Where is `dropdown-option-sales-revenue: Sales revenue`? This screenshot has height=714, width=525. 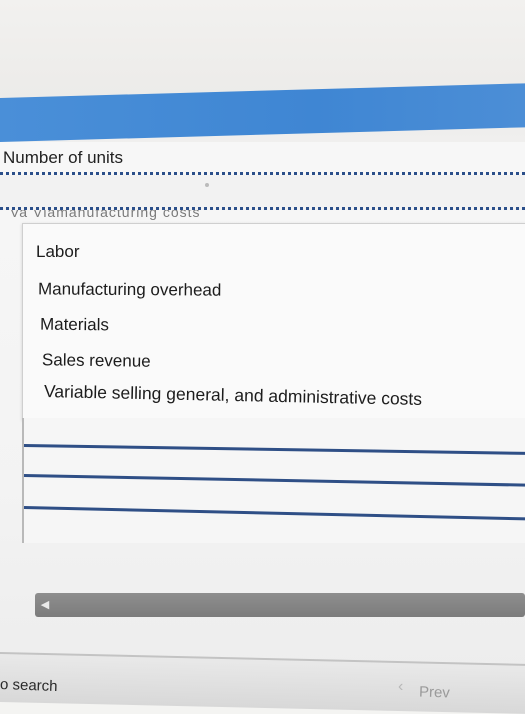
dropdown-option-sales-revenue: Sales revenue is located at coordinates (96, 361).